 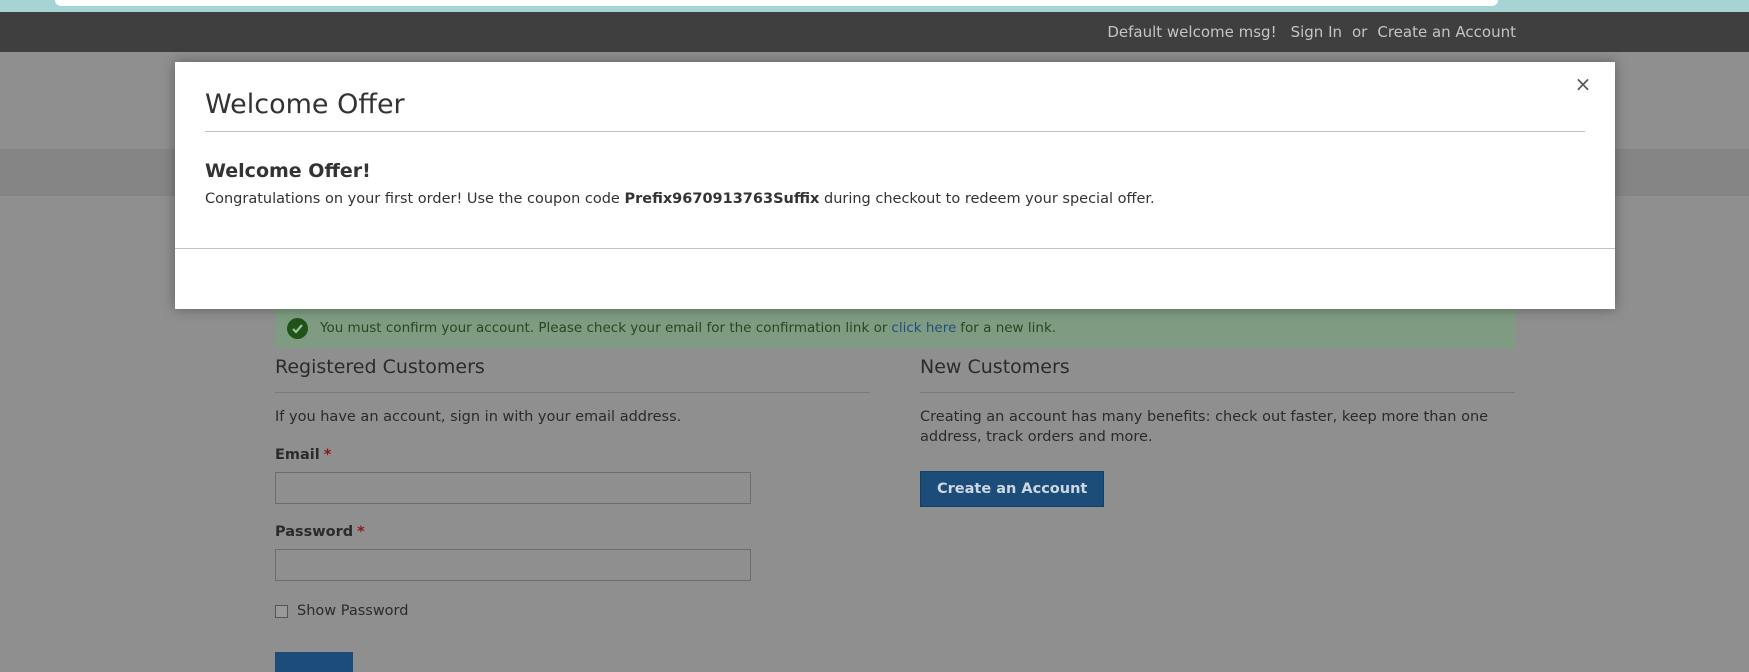 I want to click on registered-customers-title: Registered Customers, so click(x=572, y=374).